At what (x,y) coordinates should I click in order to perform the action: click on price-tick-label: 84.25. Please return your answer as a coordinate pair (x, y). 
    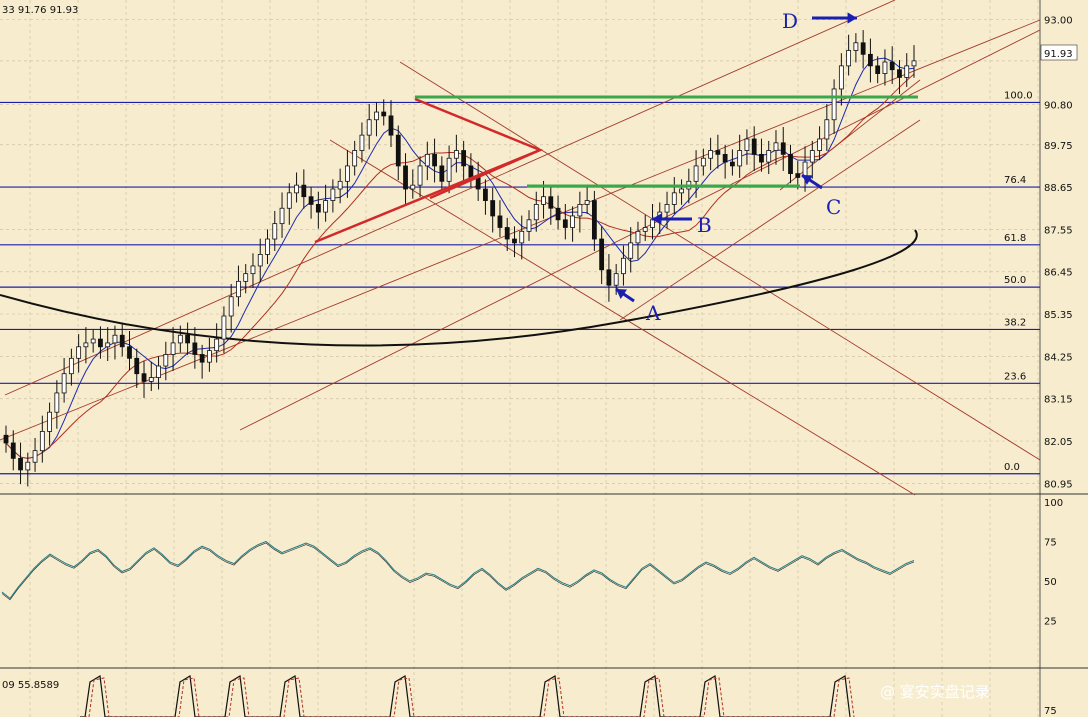
    Looking at the image, I should click on (1058, 357).